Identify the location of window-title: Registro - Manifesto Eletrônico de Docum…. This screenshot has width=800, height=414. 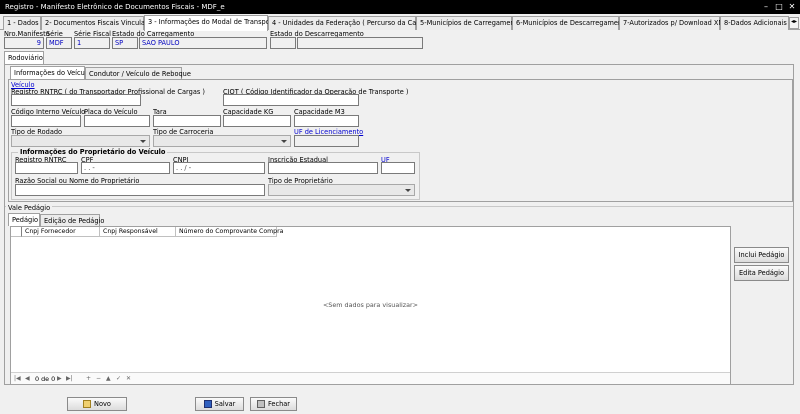
(115, 7).